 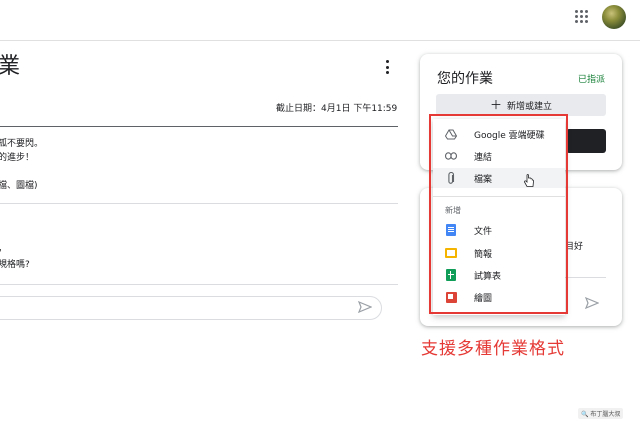 I want to click on watermark-text: 布丁腦大叔, so click(x=605, y=414).